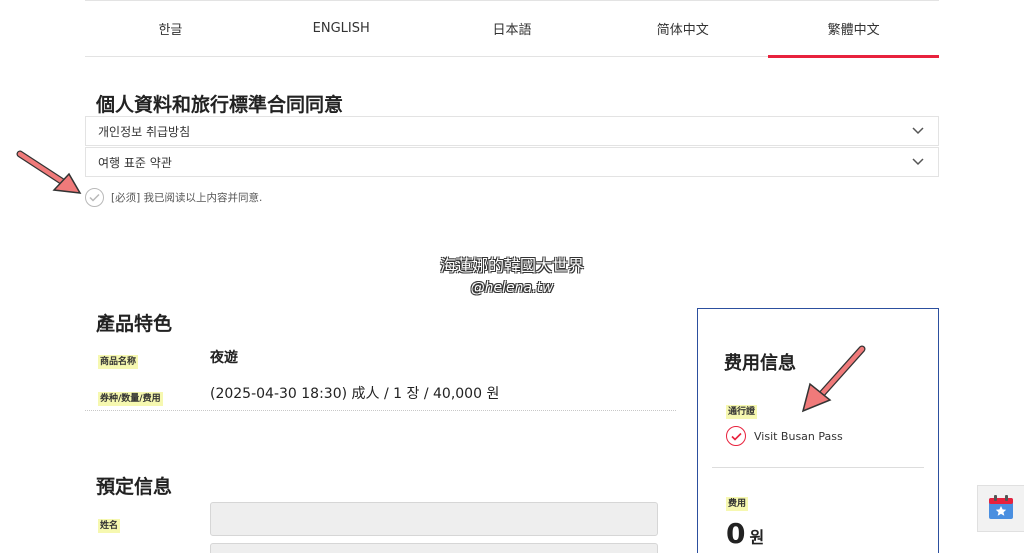 This screenshot has height=553, width=1024. Describe the element at coordinates (682, 28) in the screenshot. I see `tab-simplified-chinese: 简体中文` at that location.